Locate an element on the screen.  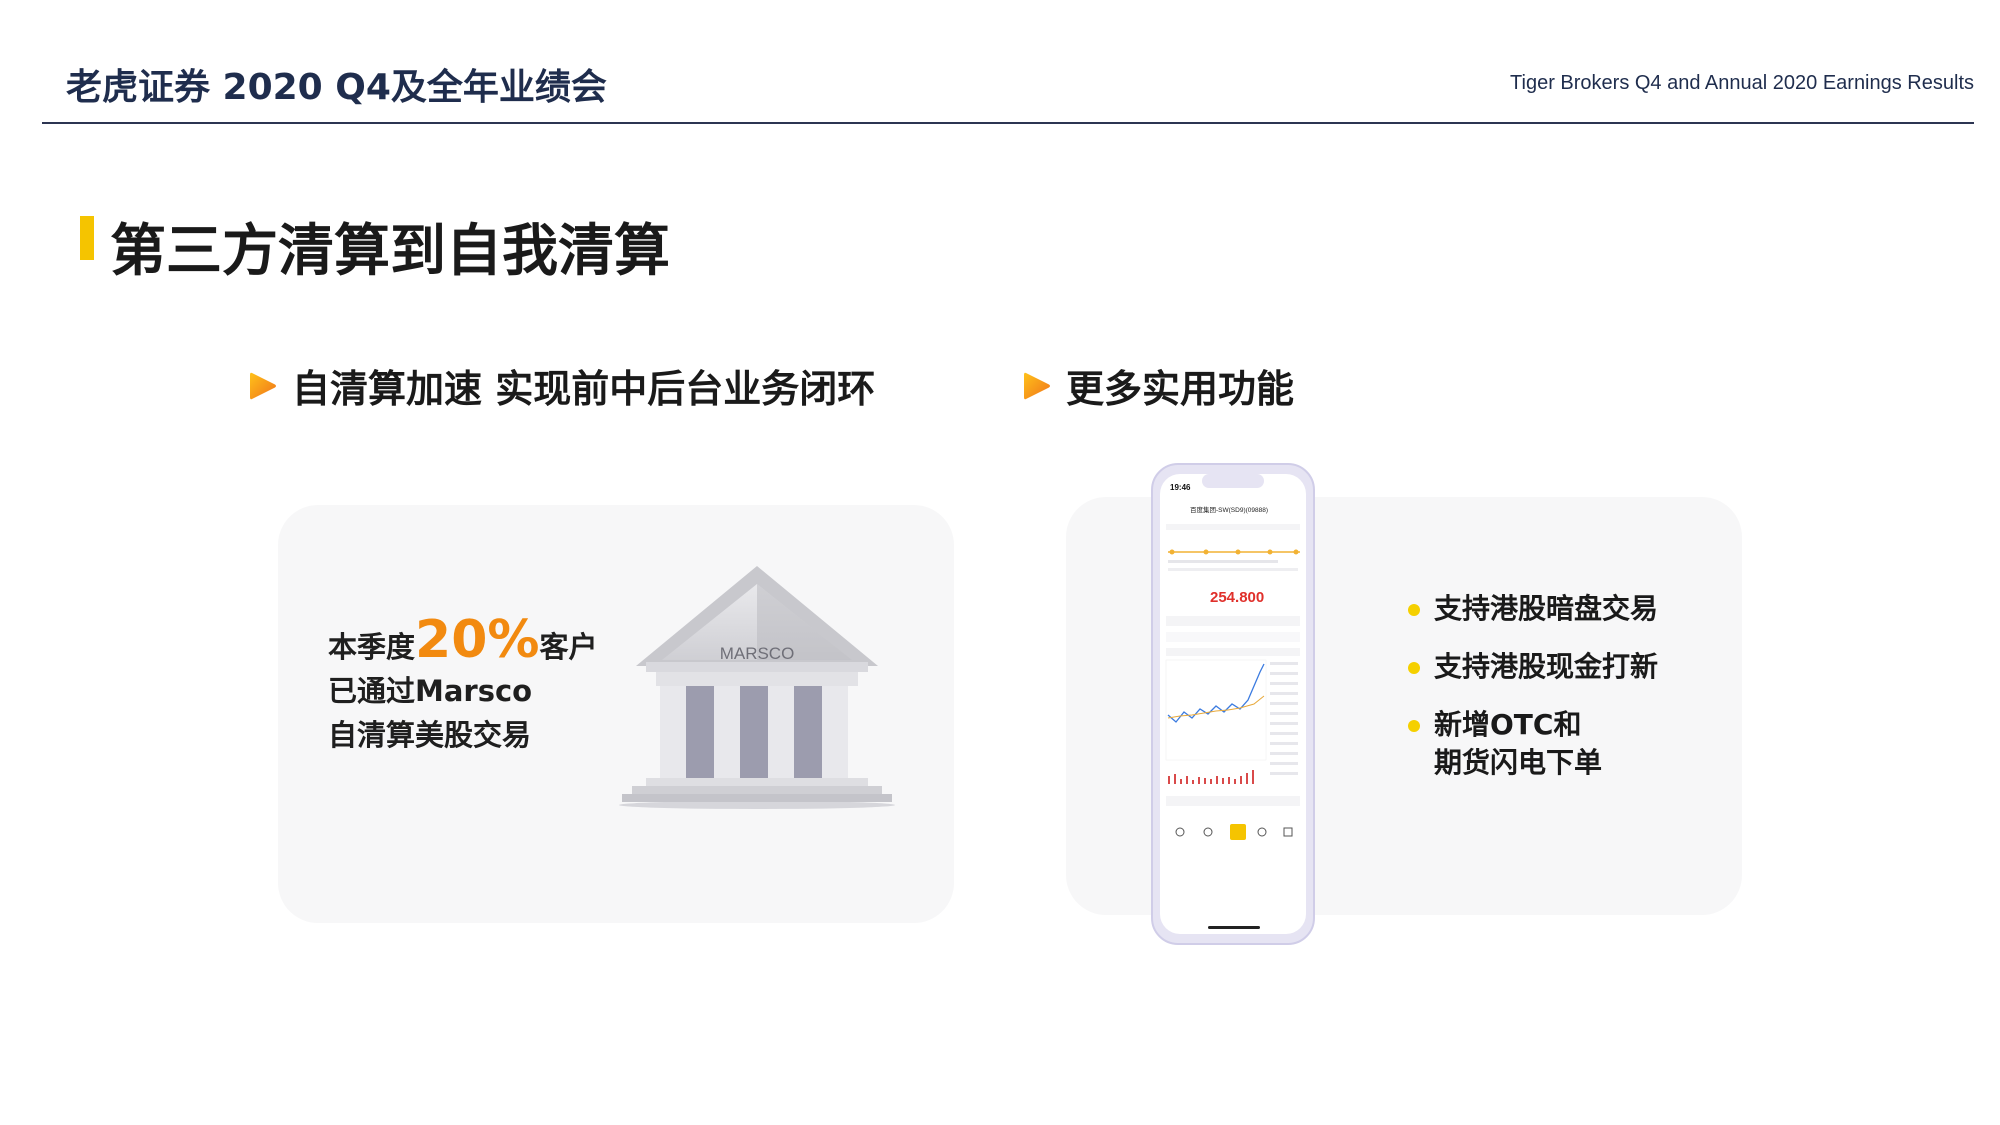
stat-line-2: 已通过Marsco is located at coordinates (430, 691).